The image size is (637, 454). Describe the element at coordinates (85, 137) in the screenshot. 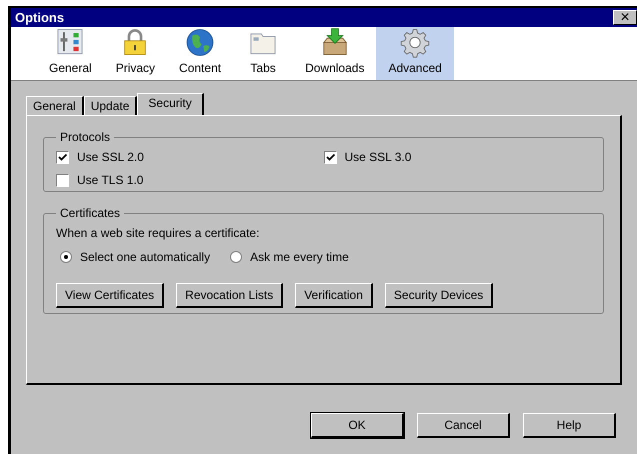

I see `group-title: Protocols` at that location.